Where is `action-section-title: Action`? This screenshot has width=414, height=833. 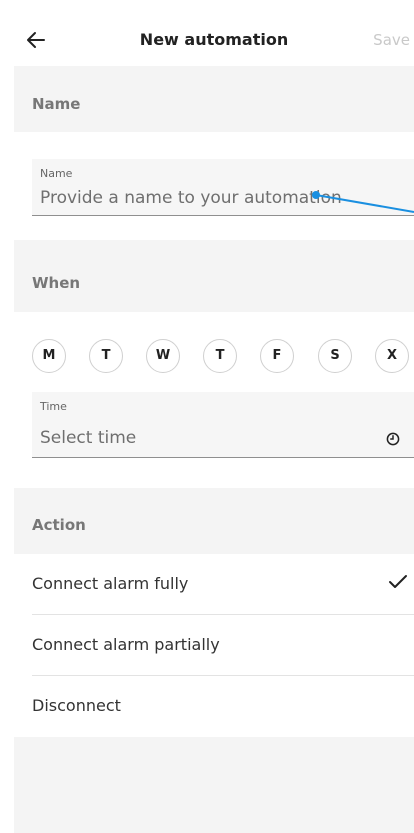
action-section-title: Action is located at coordinates (59, 525).